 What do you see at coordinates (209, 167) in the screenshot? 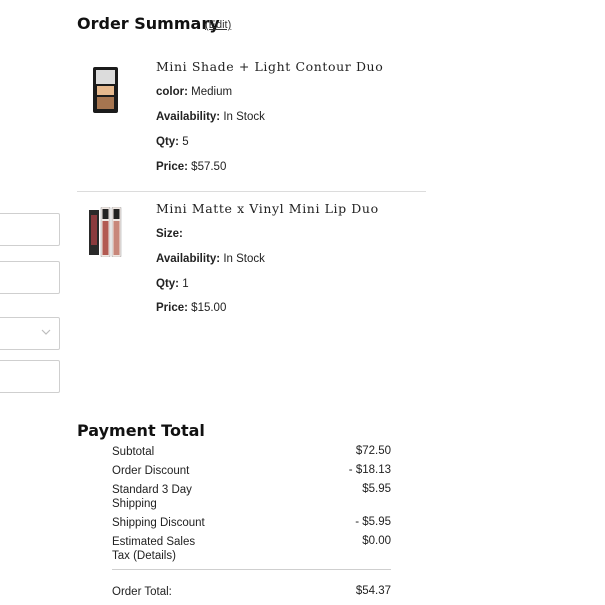
I see `price-value: $57.50` at bounding box center [209, 167].